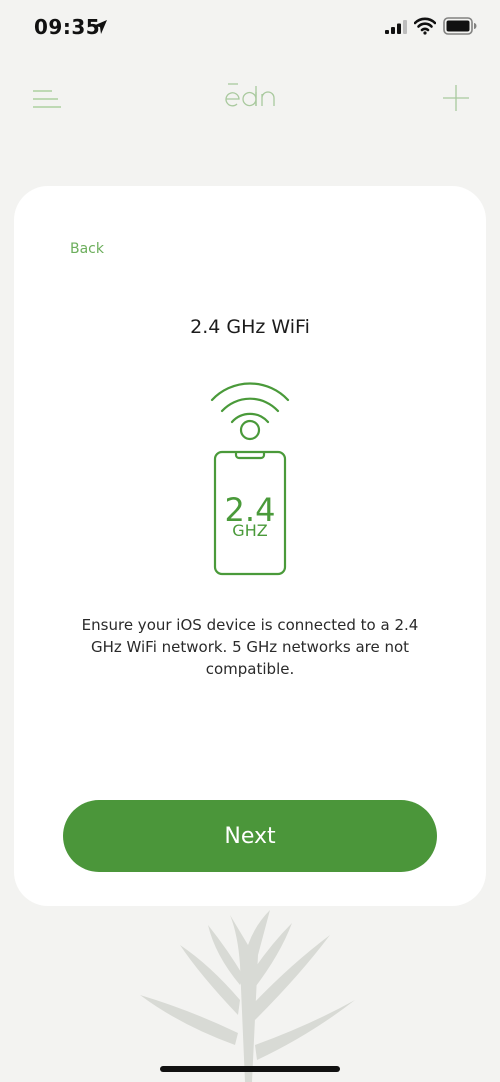 This screenshot has width=500, height=1082. What do you see at coordinates (247, 996) in the screenshot?
I see `plant-decoration` at bounding box center [247, 996].